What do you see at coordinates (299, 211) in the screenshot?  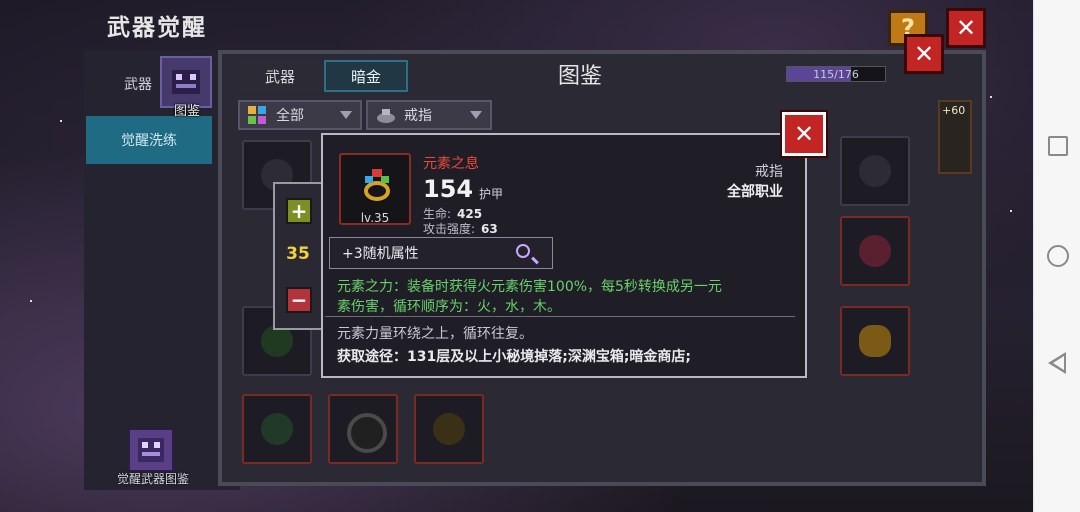 I see `quantity-plus-button: +` at bounding box center [299, 211].